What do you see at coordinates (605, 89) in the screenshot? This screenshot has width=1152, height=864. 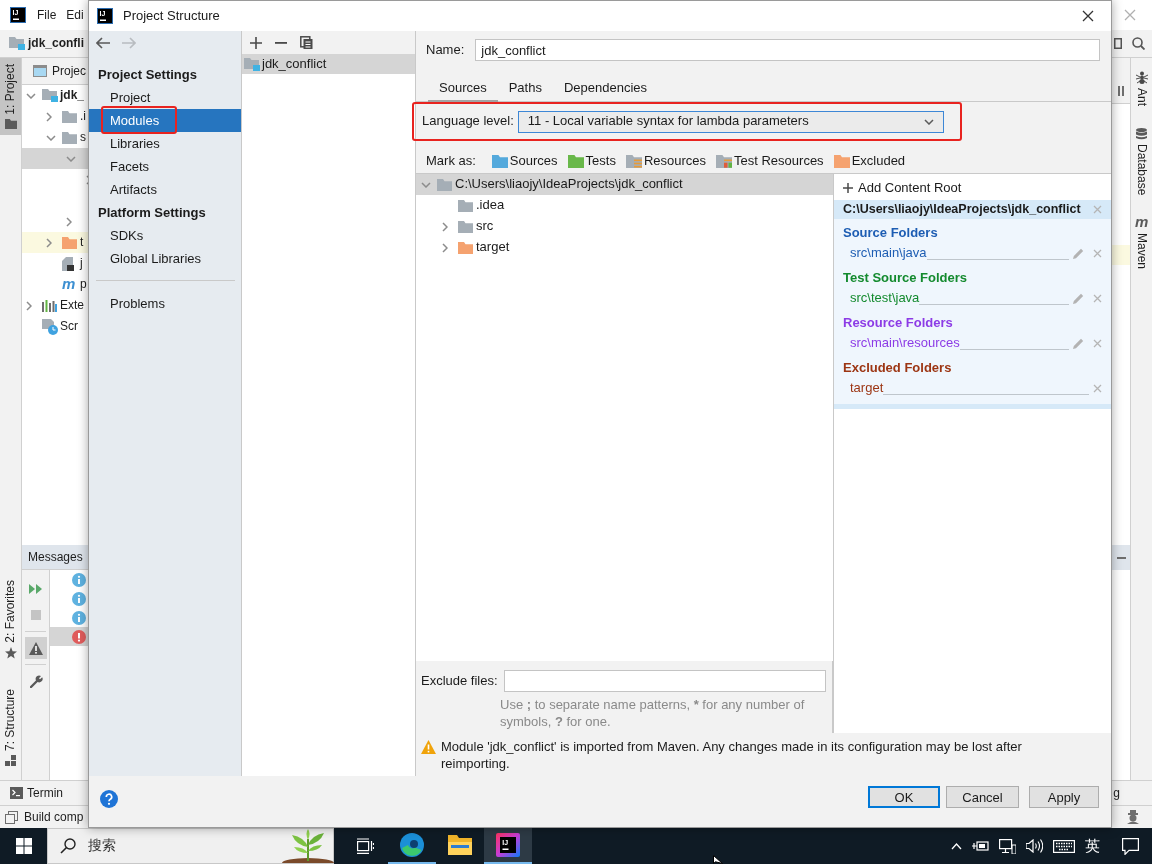 I see `tab: Dependencies` at bounding box center [605, 89].